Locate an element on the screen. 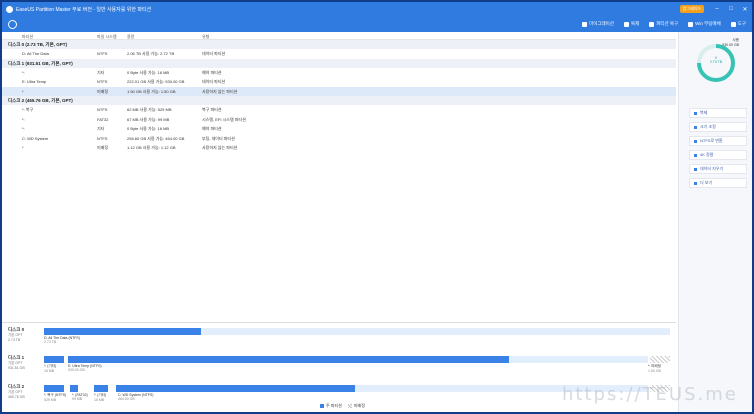 The height and width of the screenshot is (414, 754). action-convert-ntfs: NTFS로 변환 is located at coordinates (718, 141).